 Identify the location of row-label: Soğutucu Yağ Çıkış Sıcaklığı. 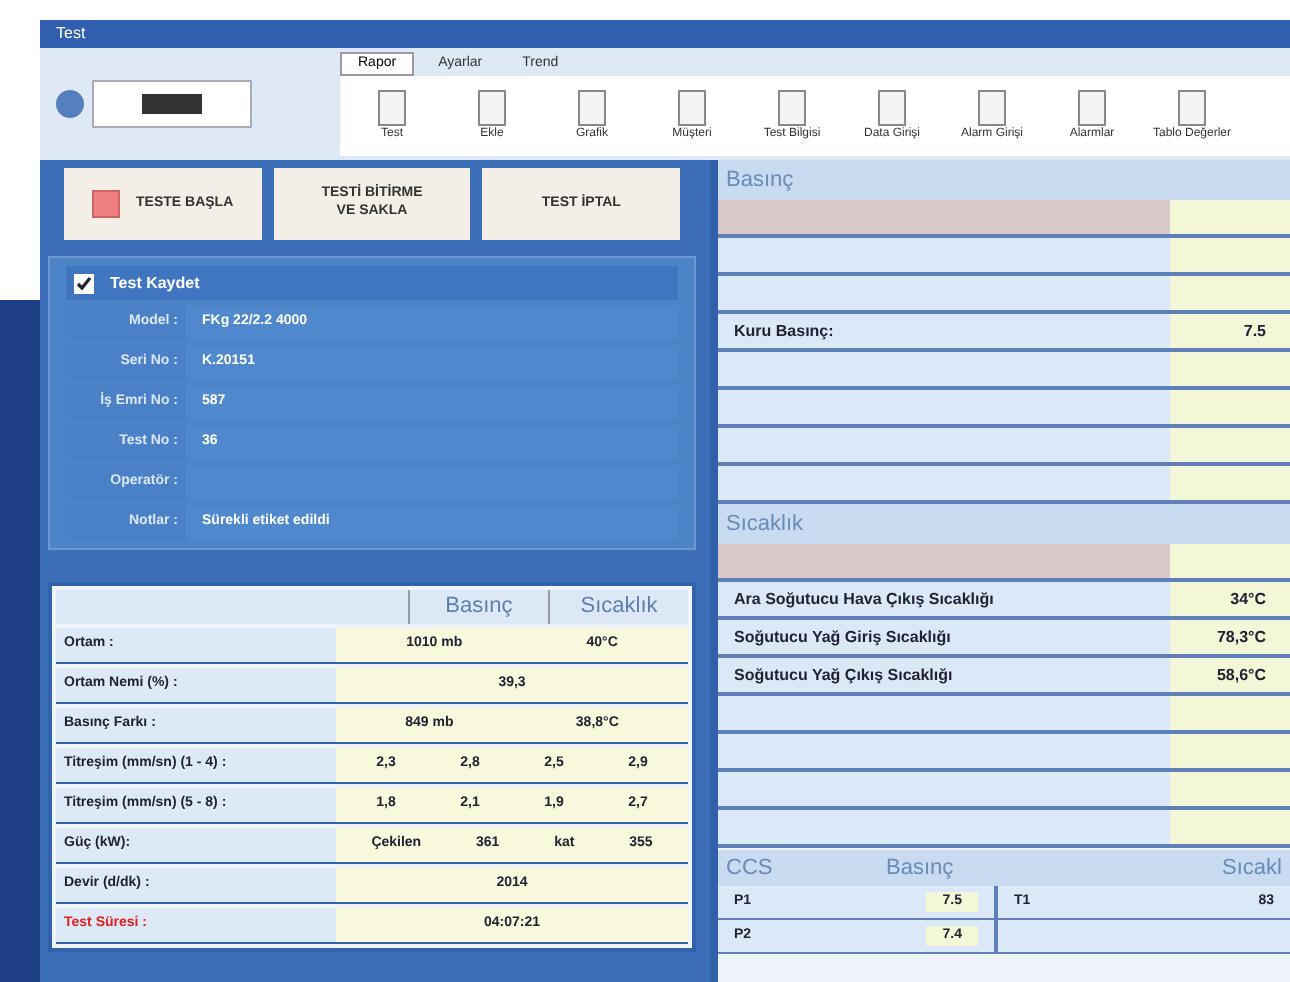
(843, 675).